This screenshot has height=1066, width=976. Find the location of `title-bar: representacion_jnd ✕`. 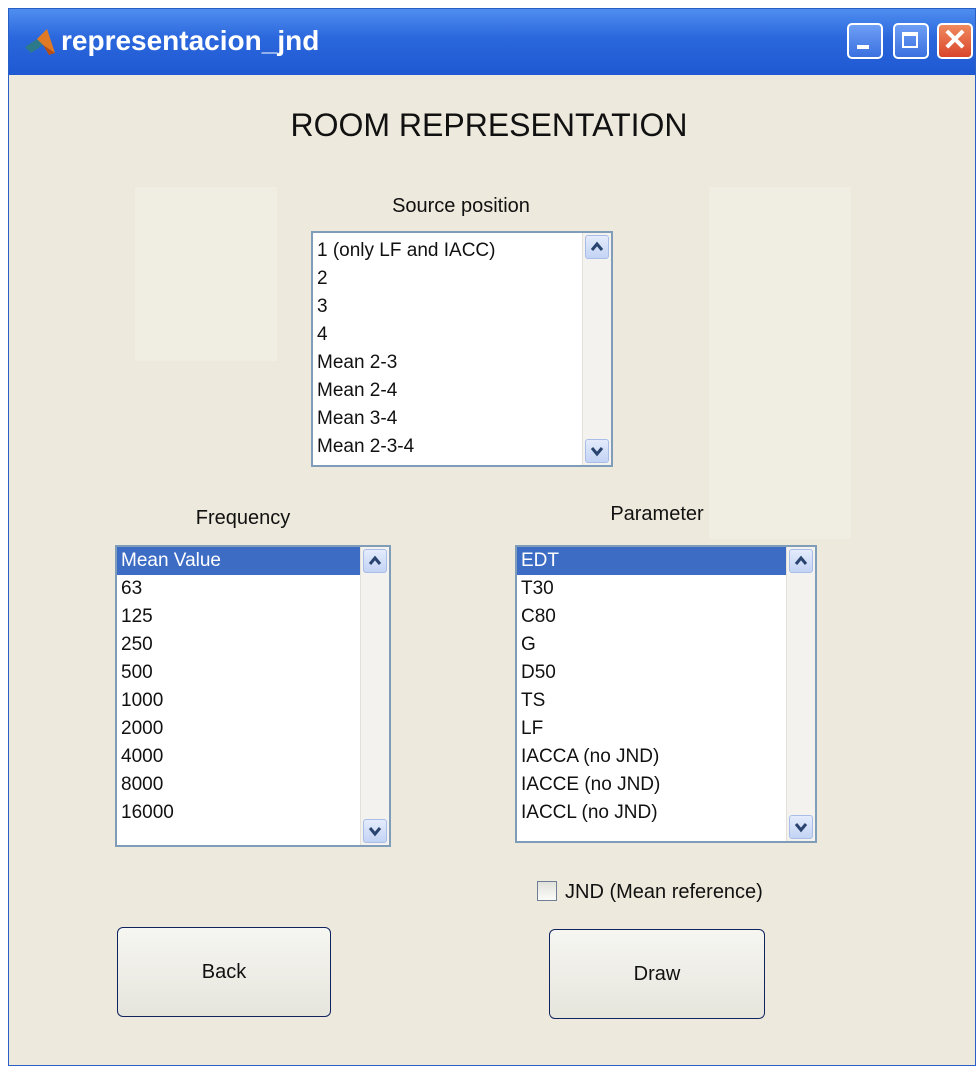

title-bar: representacion_jnd ✕ is located at coordinates (492, 42).